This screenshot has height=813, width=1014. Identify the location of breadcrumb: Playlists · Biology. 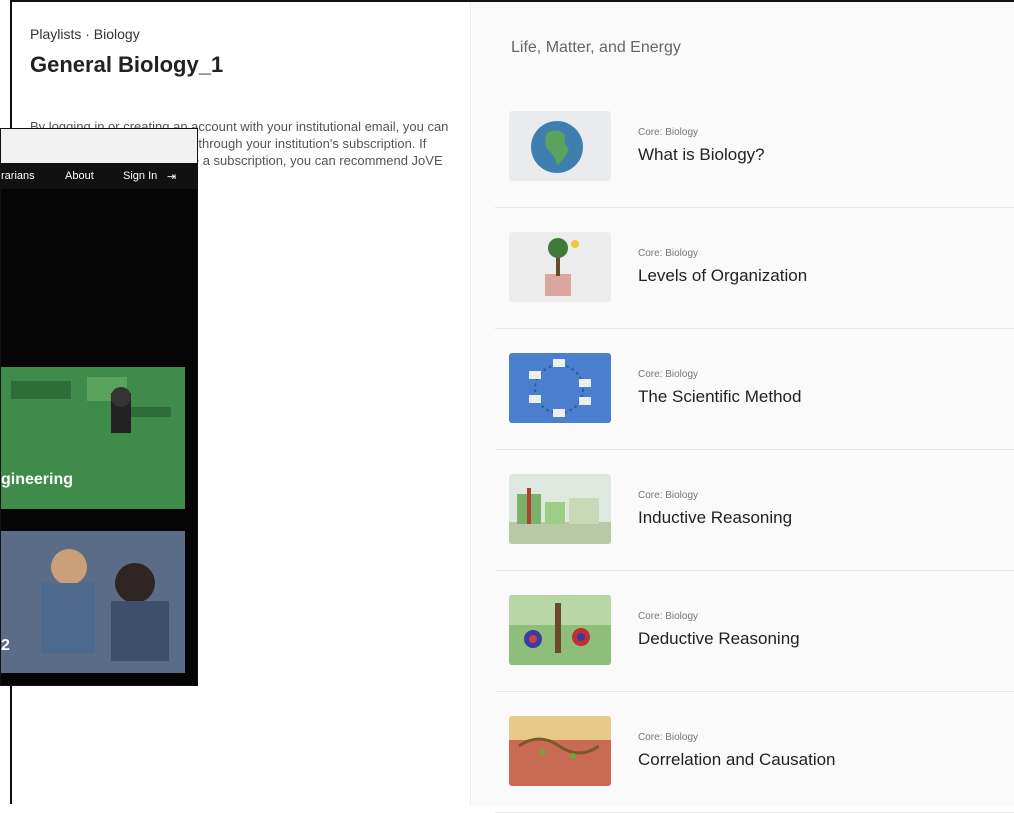
(85, 34).